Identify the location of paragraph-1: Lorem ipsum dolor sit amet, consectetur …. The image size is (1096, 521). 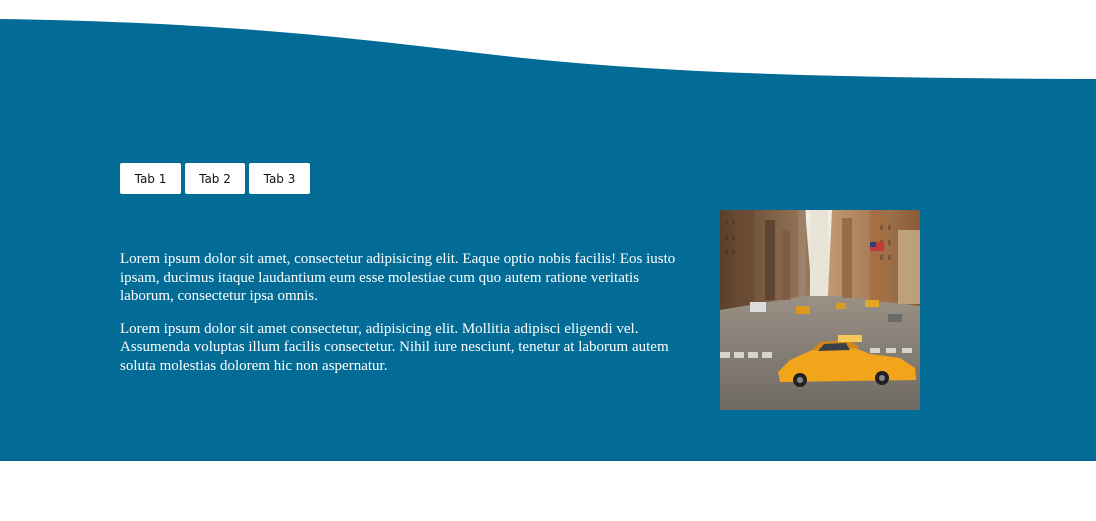
(398, 277).